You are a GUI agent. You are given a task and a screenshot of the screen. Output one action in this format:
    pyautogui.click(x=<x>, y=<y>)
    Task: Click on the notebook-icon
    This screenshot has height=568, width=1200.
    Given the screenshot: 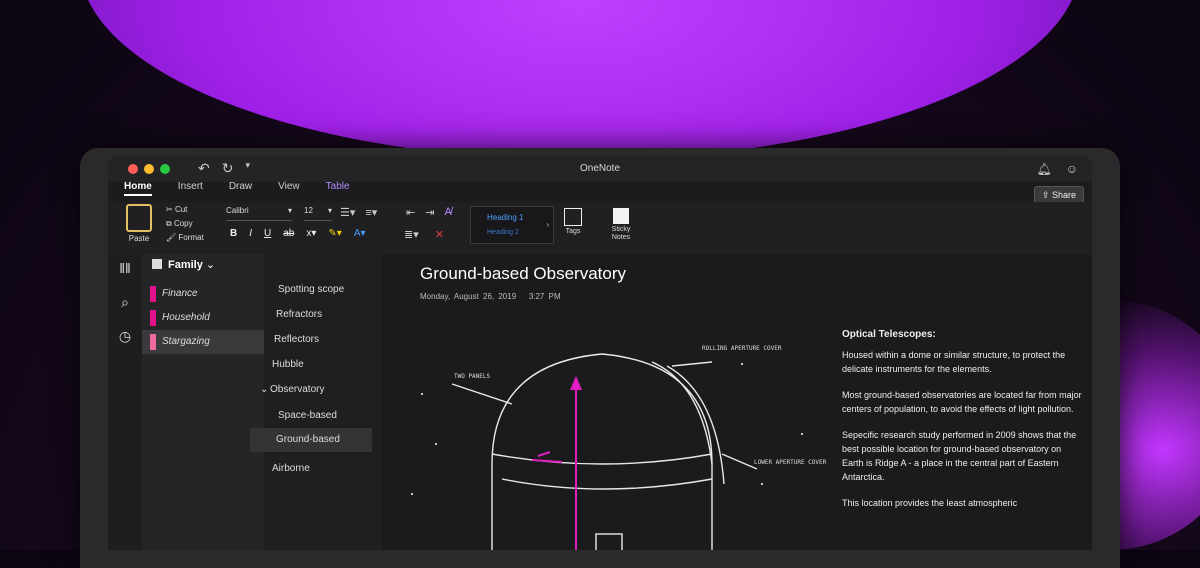 What is the action you would take?
    pyautogui.click(x=157, y=264)
    